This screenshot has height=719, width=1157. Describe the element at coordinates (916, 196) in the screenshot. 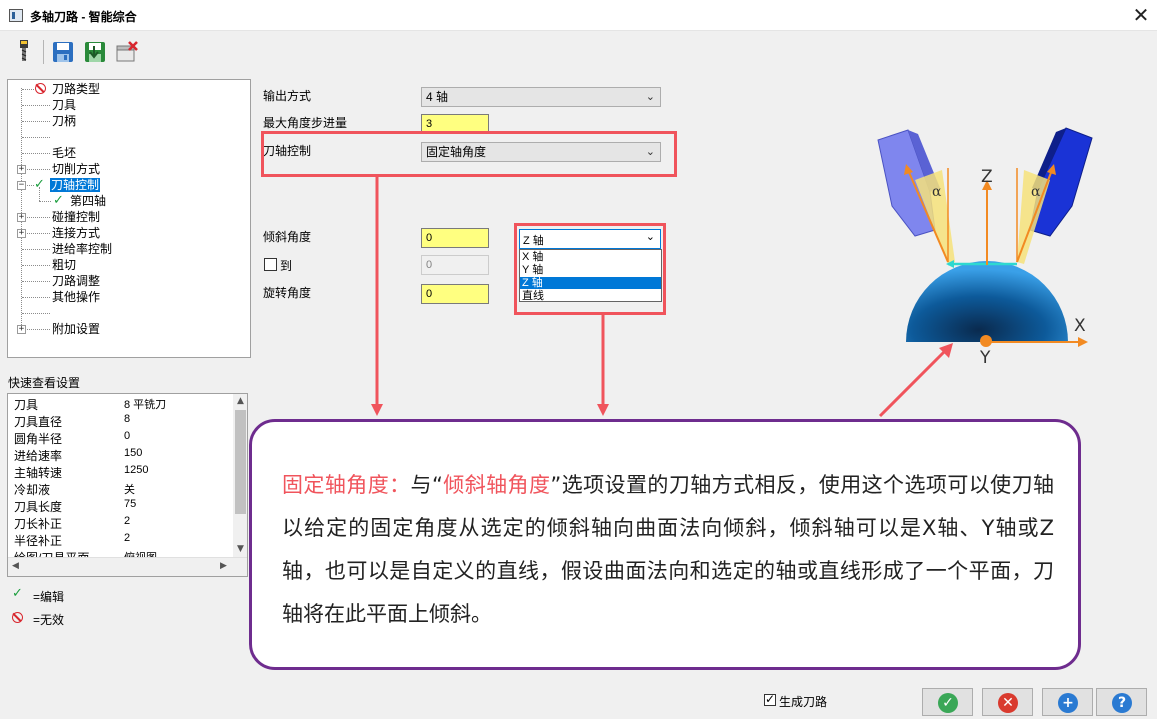

I see `left-tool-icon` at that location.